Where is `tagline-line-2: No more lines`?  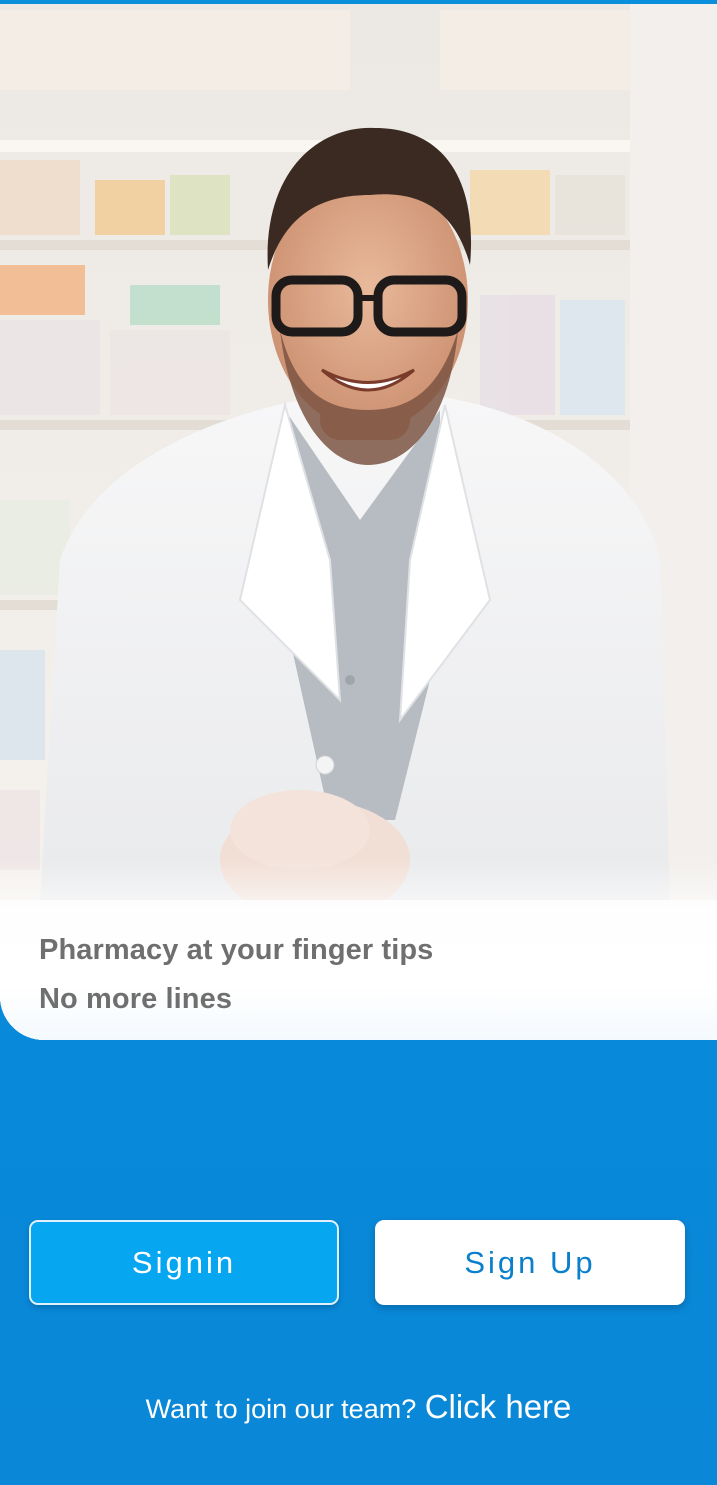 tagline-line-2: No more lines is located at coordinates (136, 999).